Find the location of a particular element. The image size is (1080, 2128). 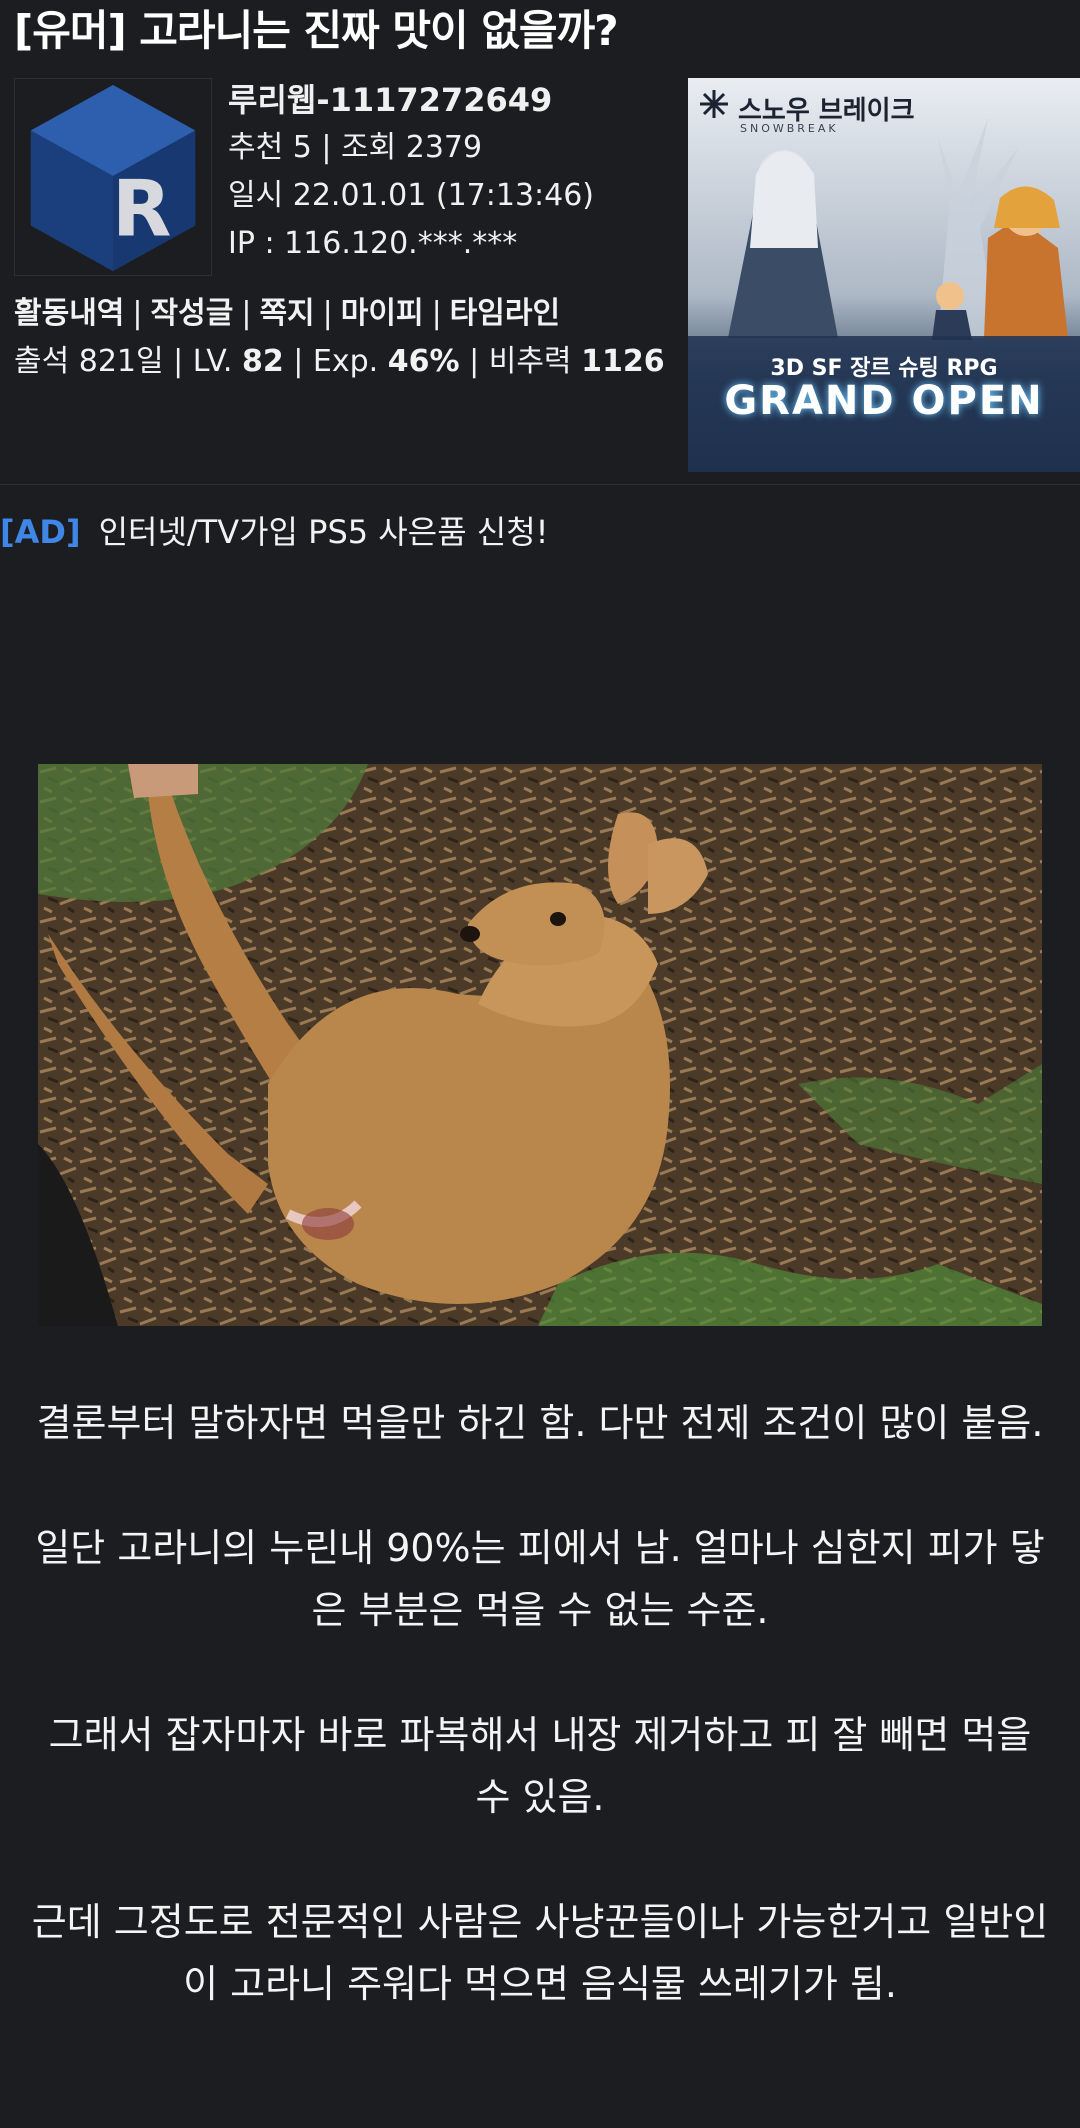

text-ad: [AD] 인터넷/TV가입 PS5 사은품 신청! is located at coordinates (274, 532).